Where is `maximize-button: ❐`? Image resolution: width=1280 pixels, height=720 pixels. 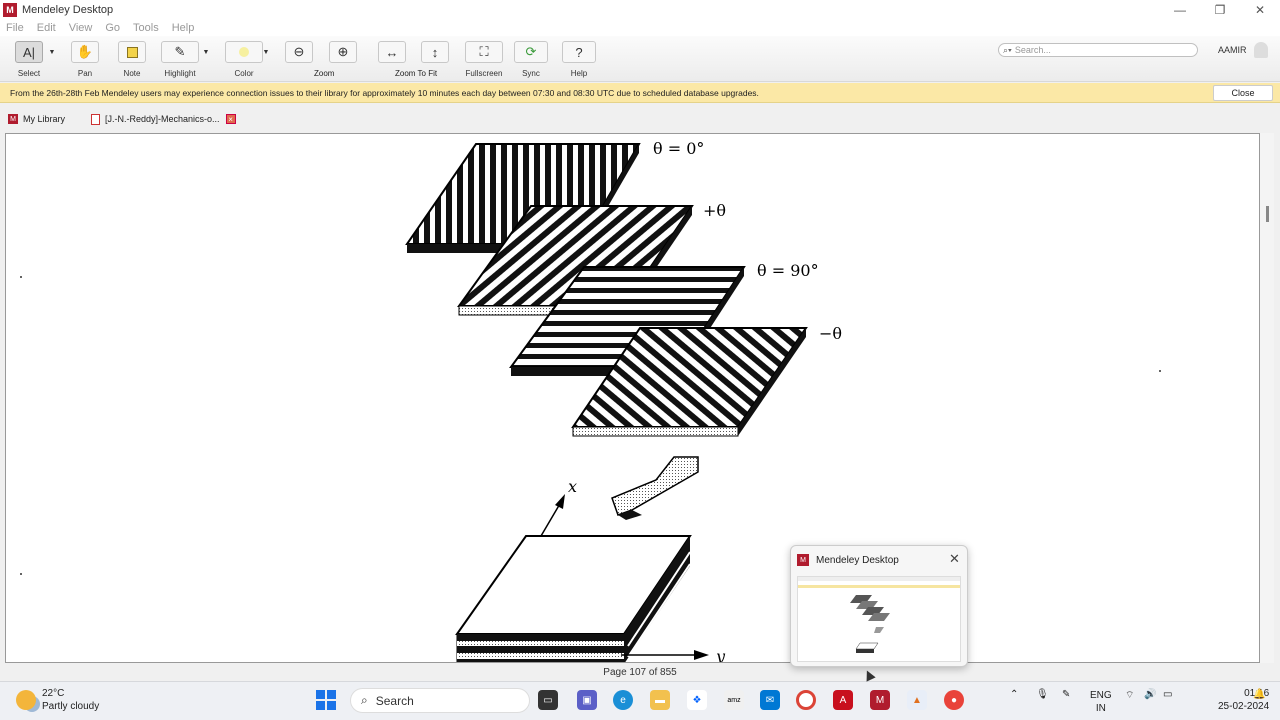 maximize-button: ❐ is located at coordinates (1220, 10).